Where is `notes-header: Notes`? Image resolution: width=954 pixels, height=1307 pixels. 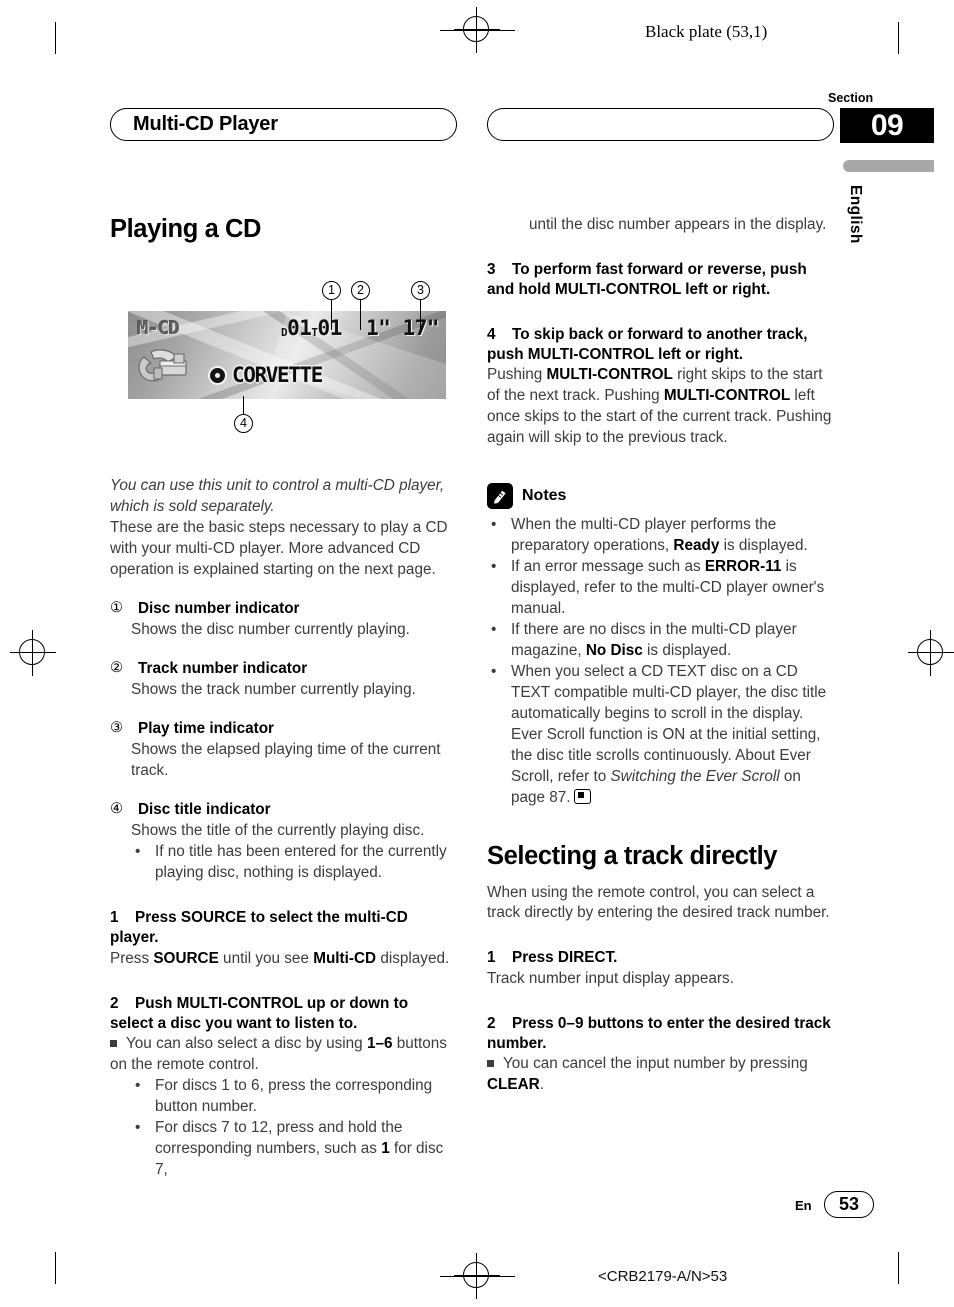
notes-header: Notes is located at coordinates (659, 496).